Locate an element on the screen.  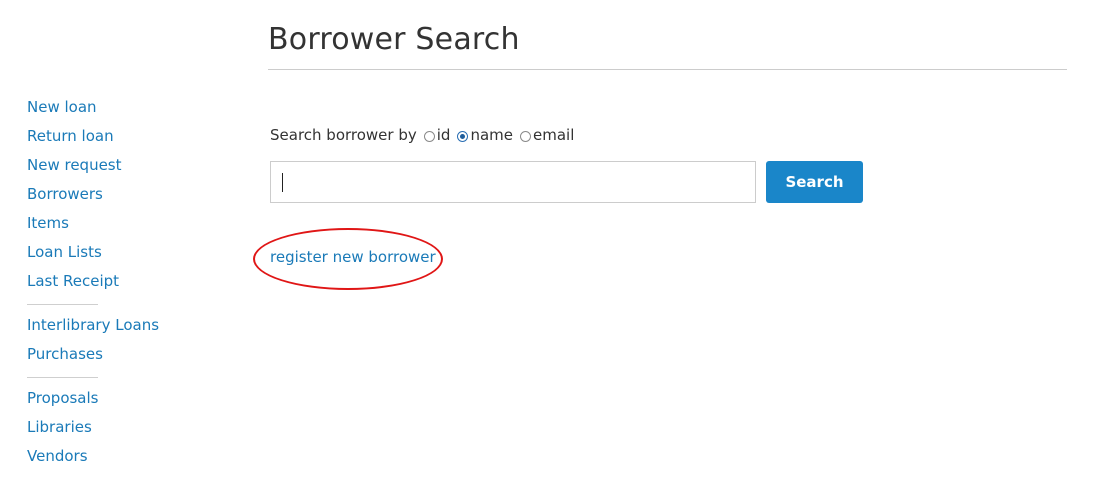
text-caret is located at coordinates (282, 182).